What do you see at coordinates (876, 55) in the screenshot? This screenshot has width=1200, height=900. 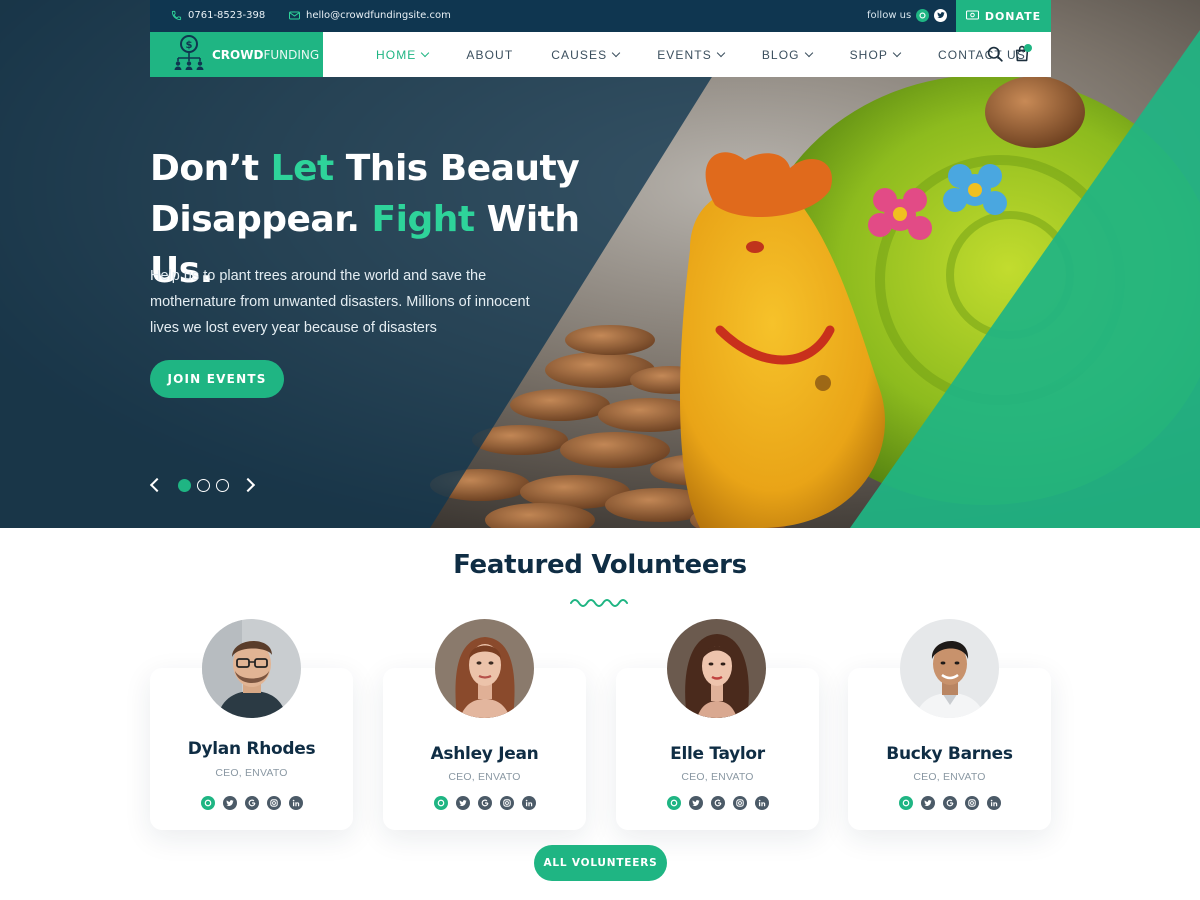 I see `nav-item-shop: SHOP` at bounding box center [876, 55].